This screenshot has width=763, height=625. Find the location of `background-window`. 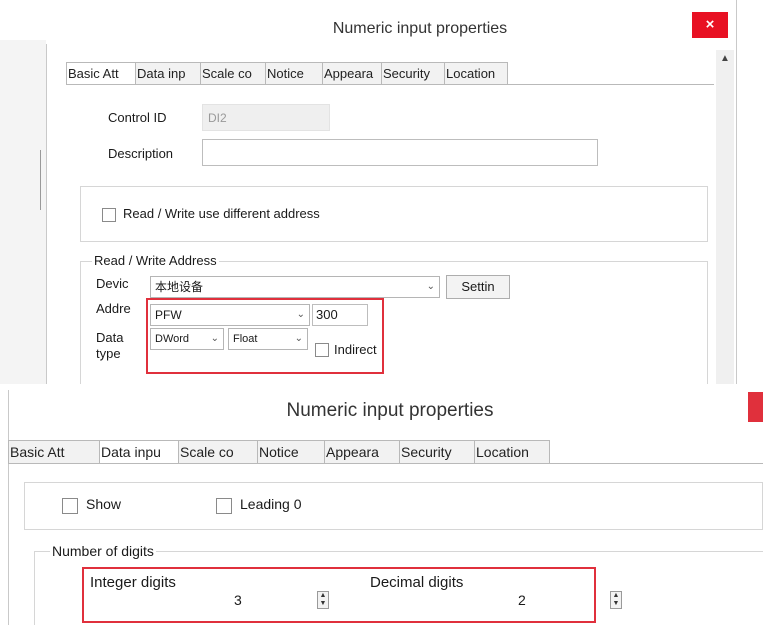

background-window is located at coordinates (23, 212).